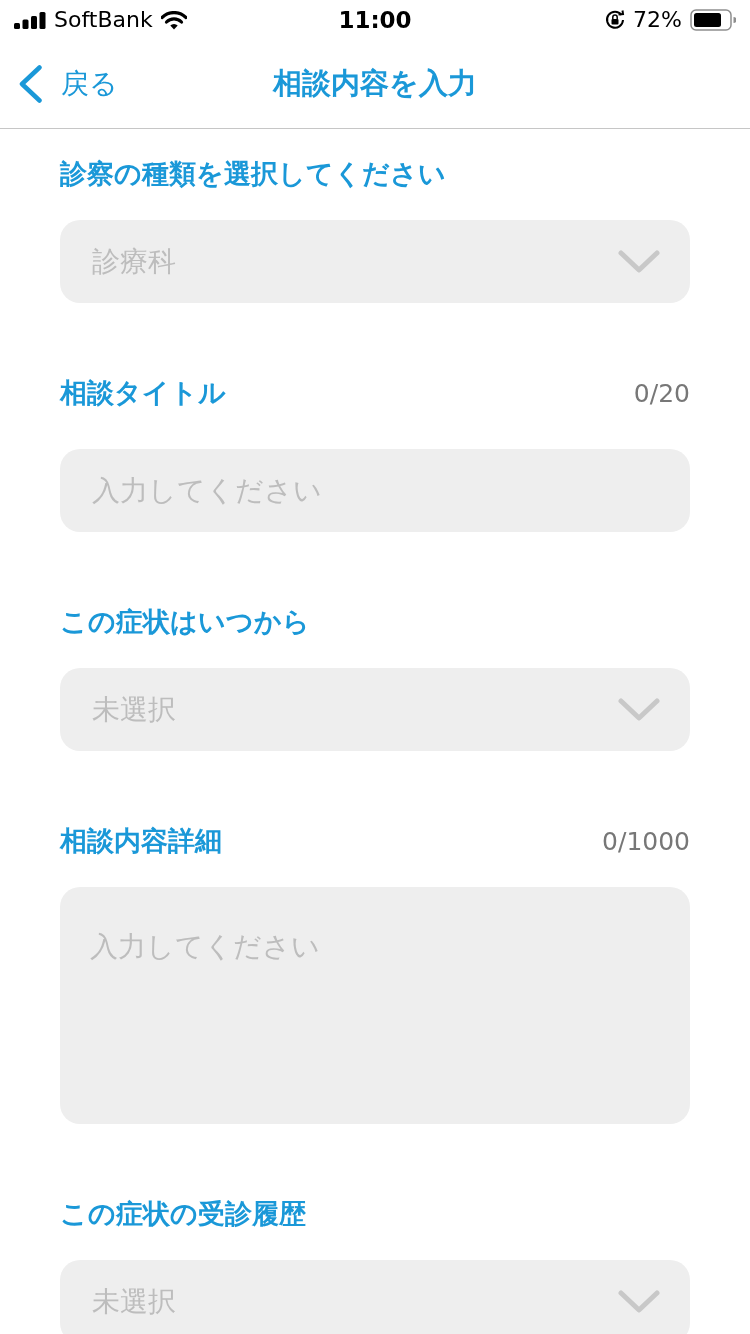  Describe the element at coordinates (713, 20) in the screenshot. I see `battery-icon` at that location.